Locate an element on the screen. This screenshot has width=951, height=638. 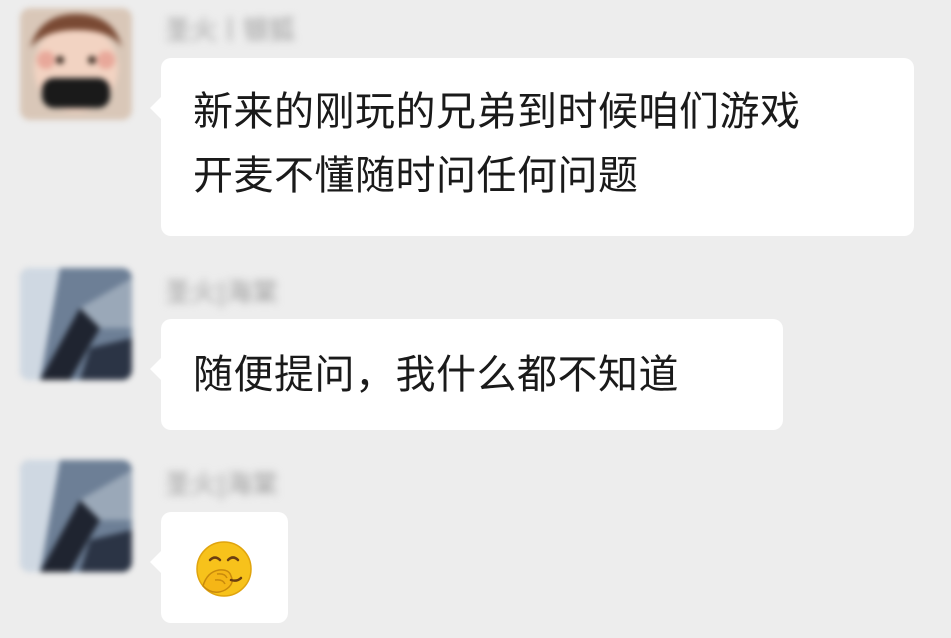
message-bubble: 随便提问，我什么都不知道 is located at coordinates (466, 374).